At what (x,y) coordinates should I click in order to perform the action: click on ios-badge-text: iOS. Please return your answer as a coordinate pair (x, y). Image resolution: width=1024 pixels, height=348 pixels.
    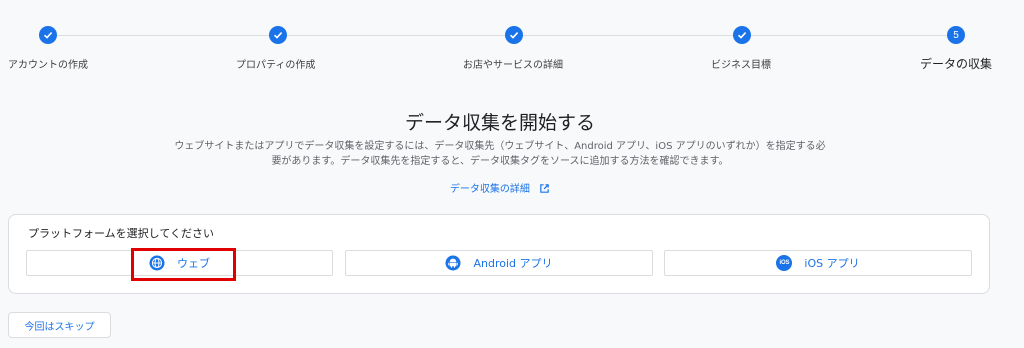
    Looking at the image, I should click on (784, 263).